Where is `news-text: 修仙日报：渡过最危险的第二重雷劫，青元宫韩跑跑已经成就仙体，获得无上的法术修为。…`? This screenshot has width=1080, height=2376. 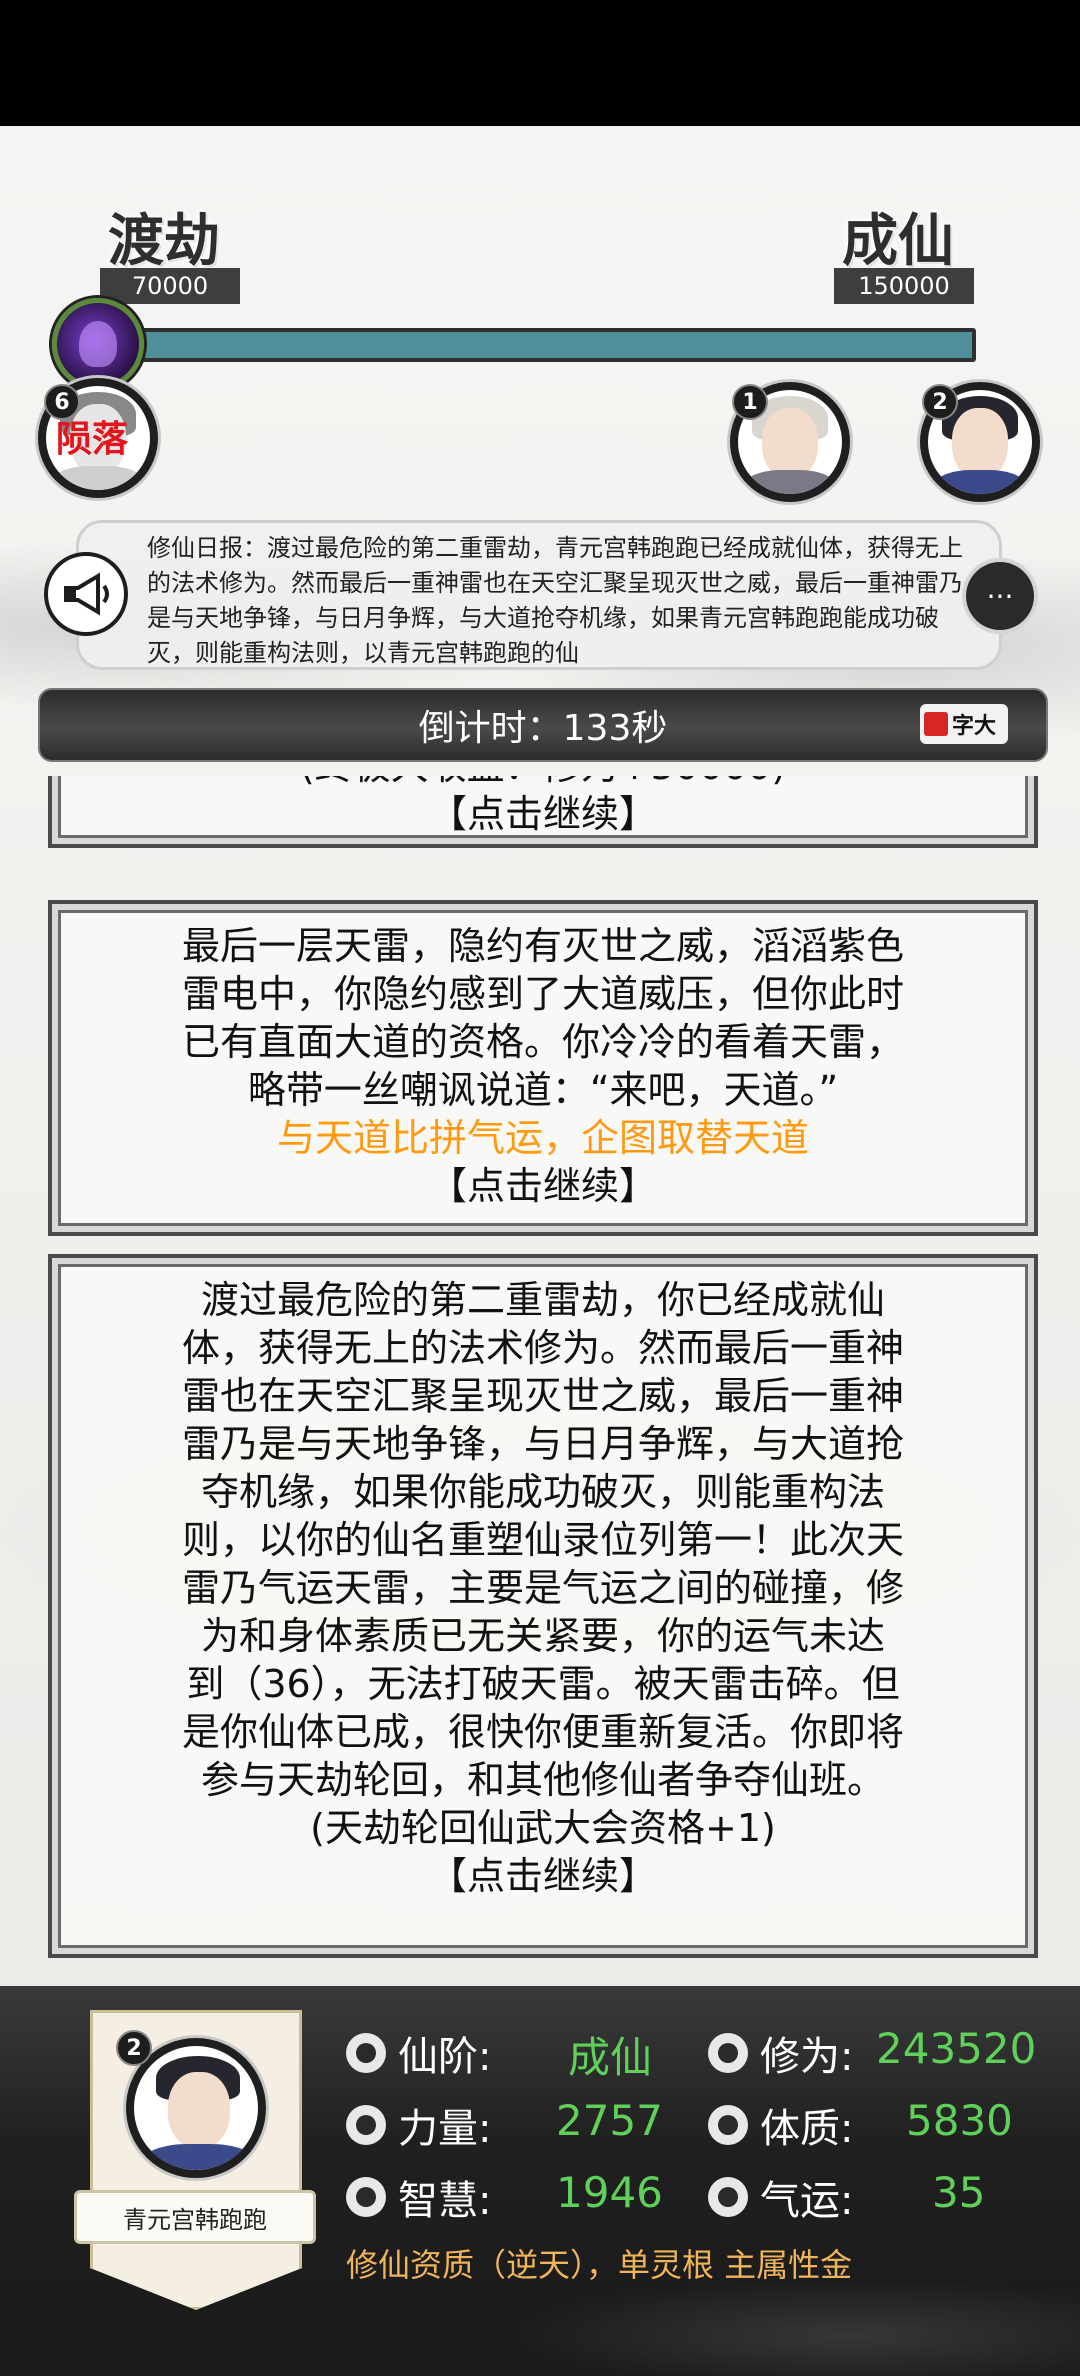 news-text: 修仙日报：渡过最危险的第二重雷劫，青元宫韩跑跑已经成就仙体，获得无上的法术修为。… is located at coordinates (555, 600).